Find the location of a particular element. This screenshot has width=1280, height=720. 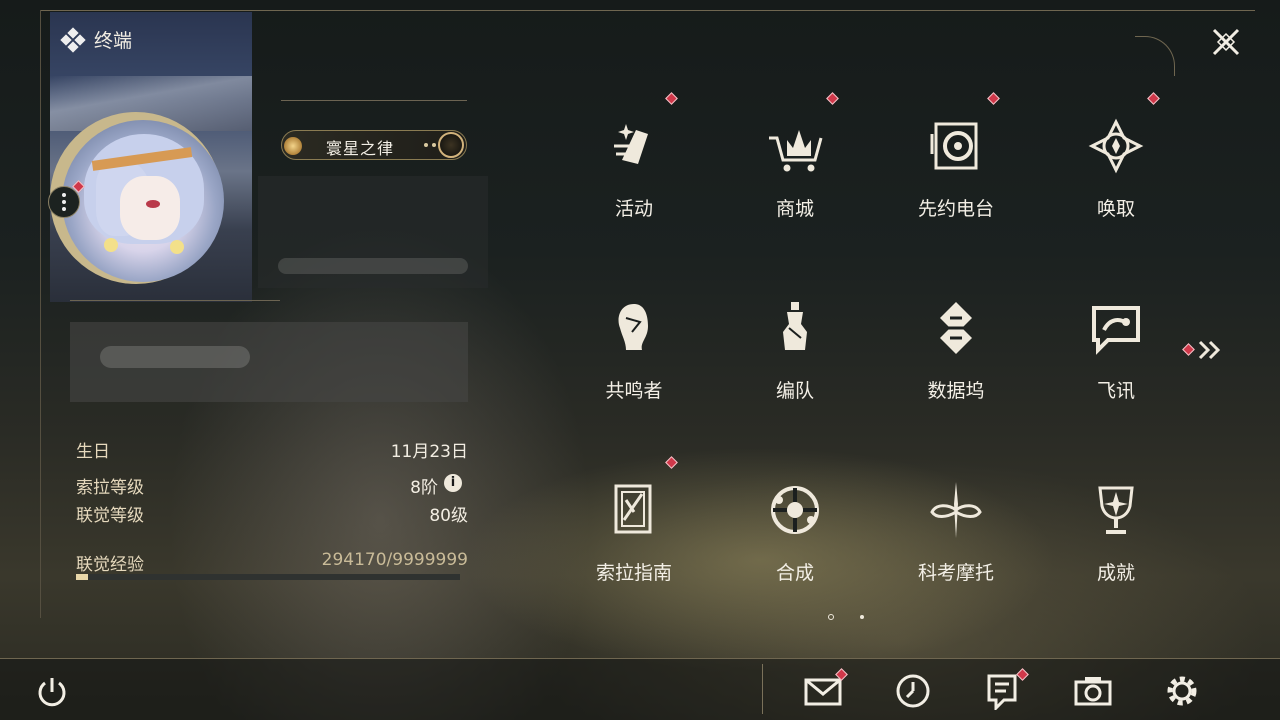

badge-dots is located at coordinates (434, 145).